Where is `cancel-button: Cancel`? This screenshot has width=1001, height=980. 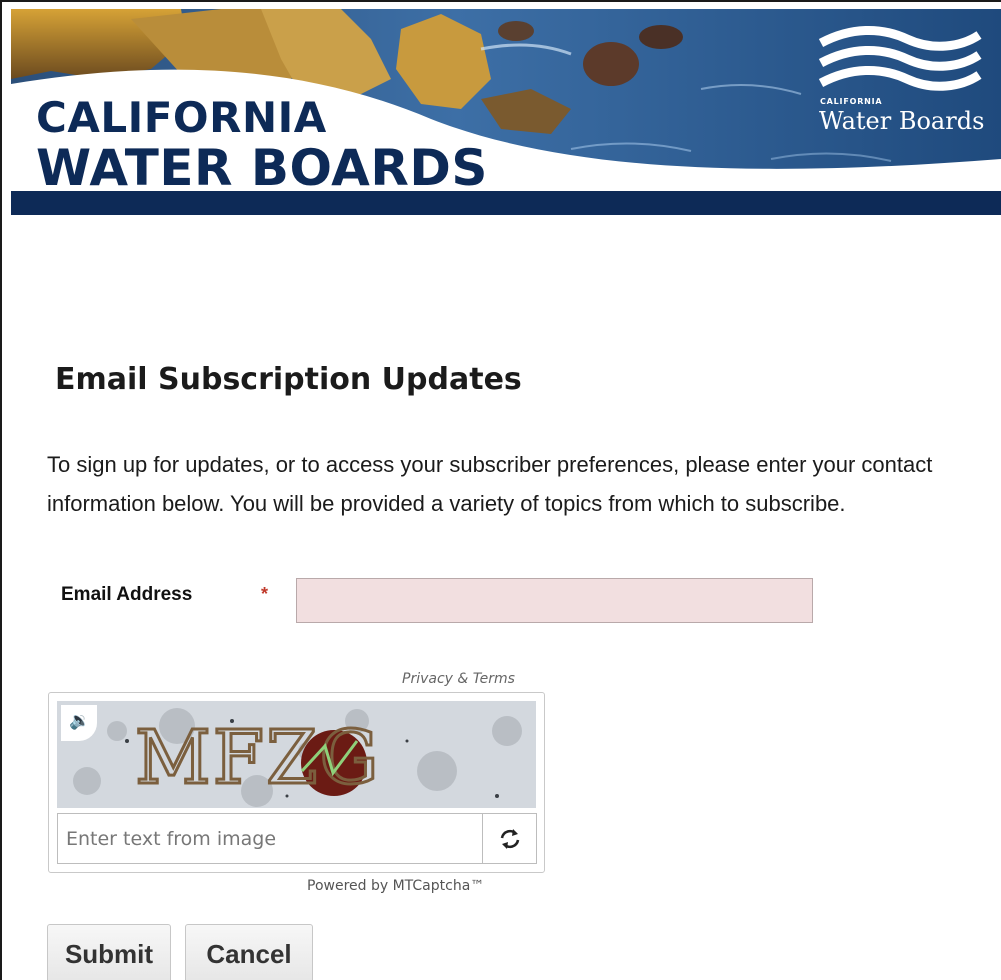 cancel-button: Cancel is located at coordinates (249, 952).